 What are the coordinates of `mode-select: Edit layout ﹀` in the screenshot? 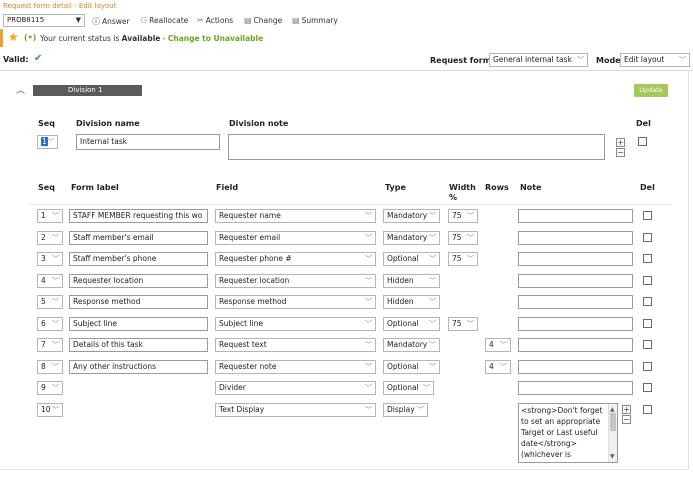 It's located at (655, 60).